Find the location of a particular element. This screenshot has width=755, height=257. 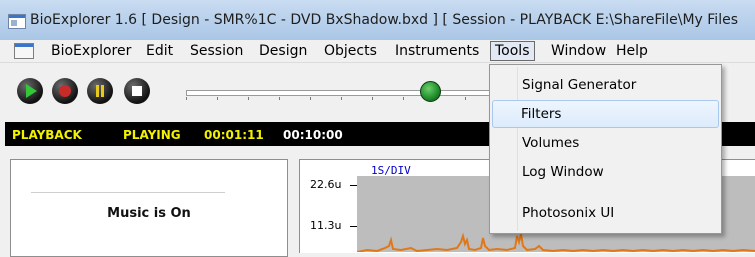

menu-item-log-window: Log Window is located at coordinates (604, 171).